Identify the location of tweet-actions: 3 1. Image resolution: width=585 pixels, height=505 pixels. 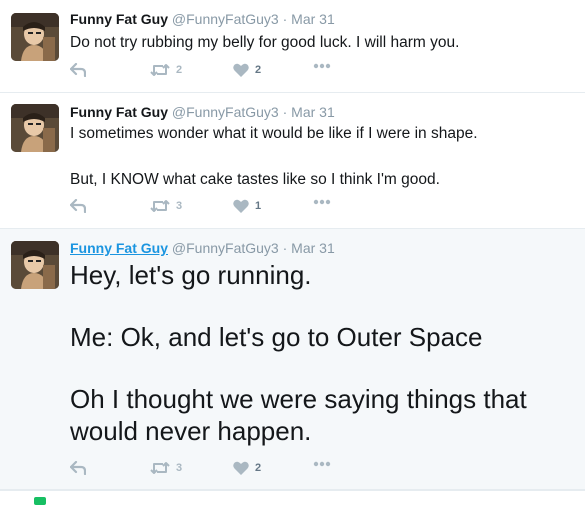
(220, 209).